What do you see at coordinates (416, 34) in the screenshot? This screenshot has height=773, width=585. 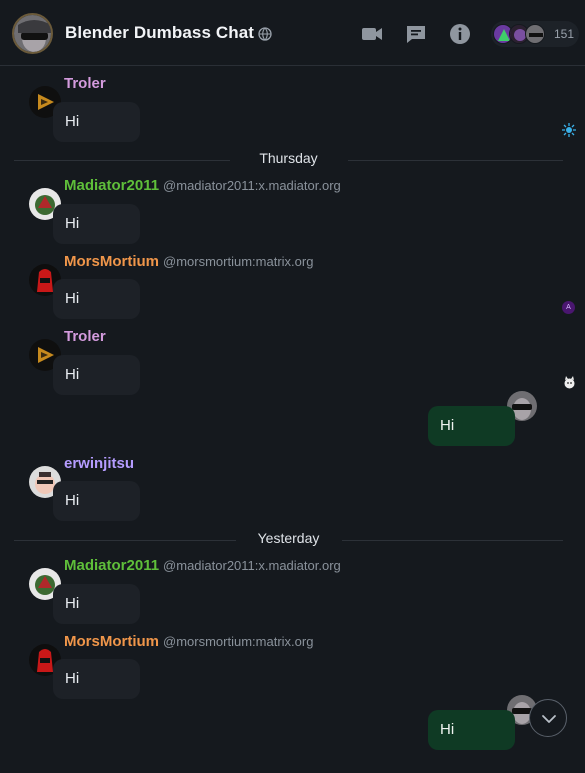 I see `threads-icon` at bounding box center [416, 34].